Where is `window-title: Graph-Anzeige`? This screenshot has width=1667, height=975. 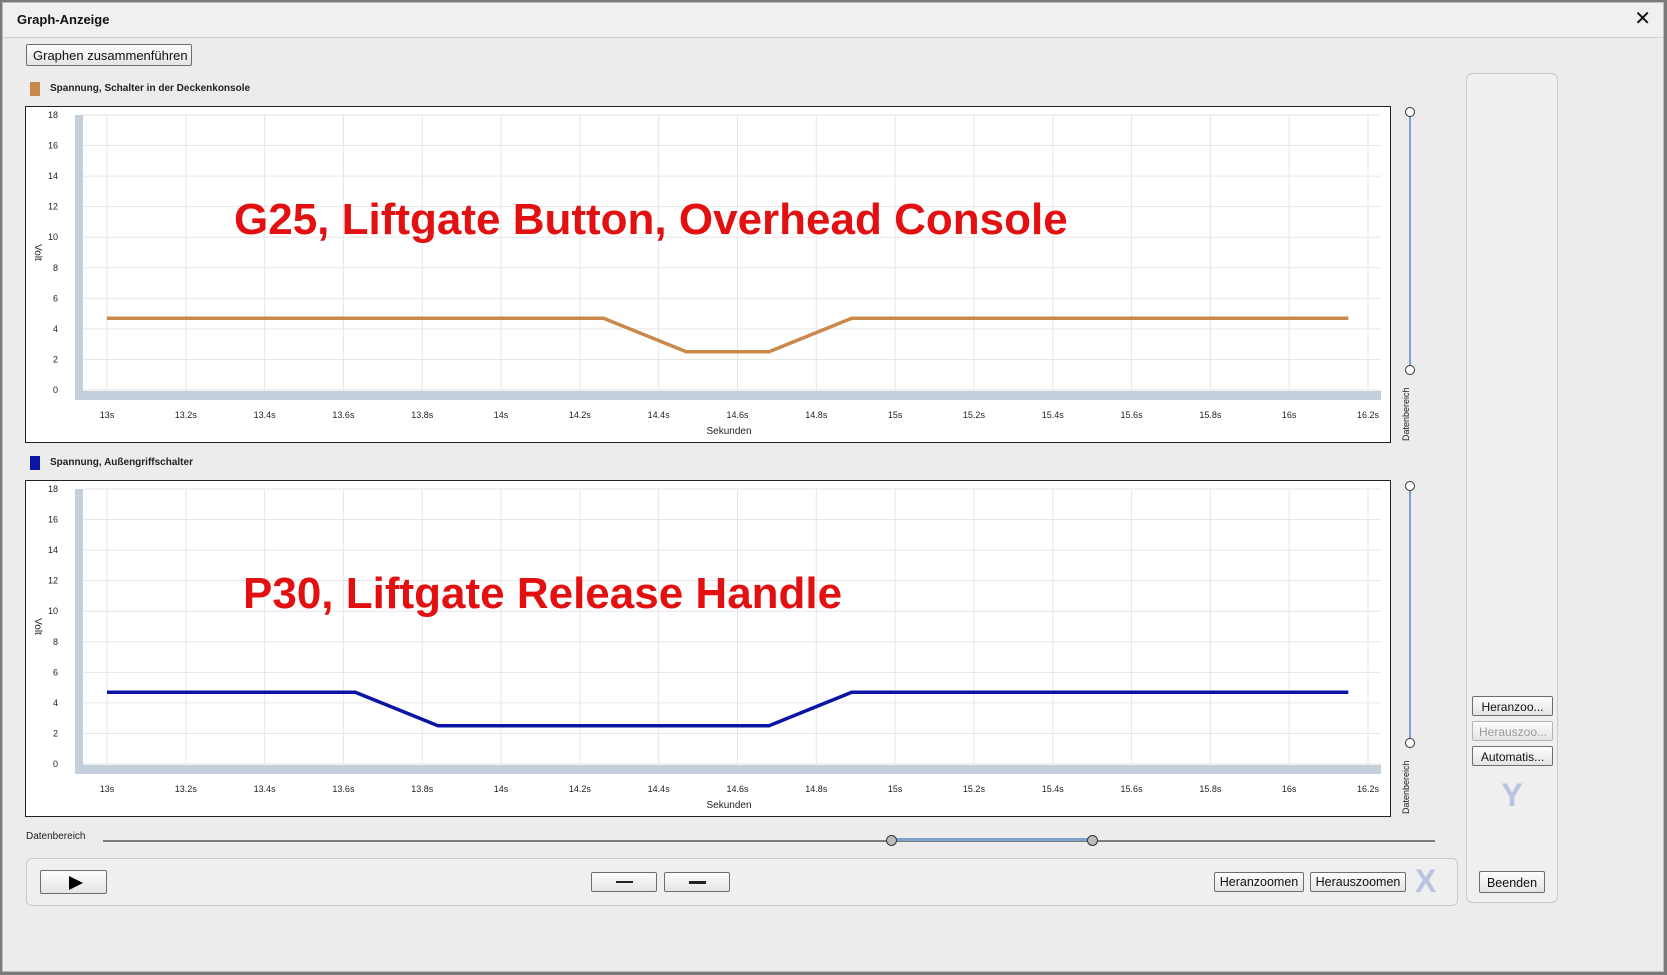 window-title: Graph-Anzeige is located at coordinates (63, 19).